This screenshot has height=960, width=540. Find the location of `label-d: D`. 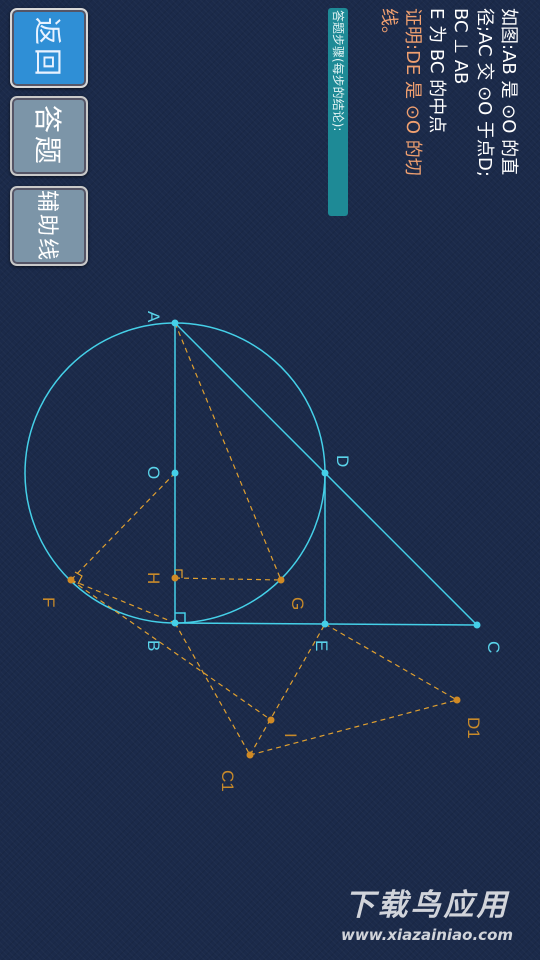

label-d: D is located at coordinates (342, 461).